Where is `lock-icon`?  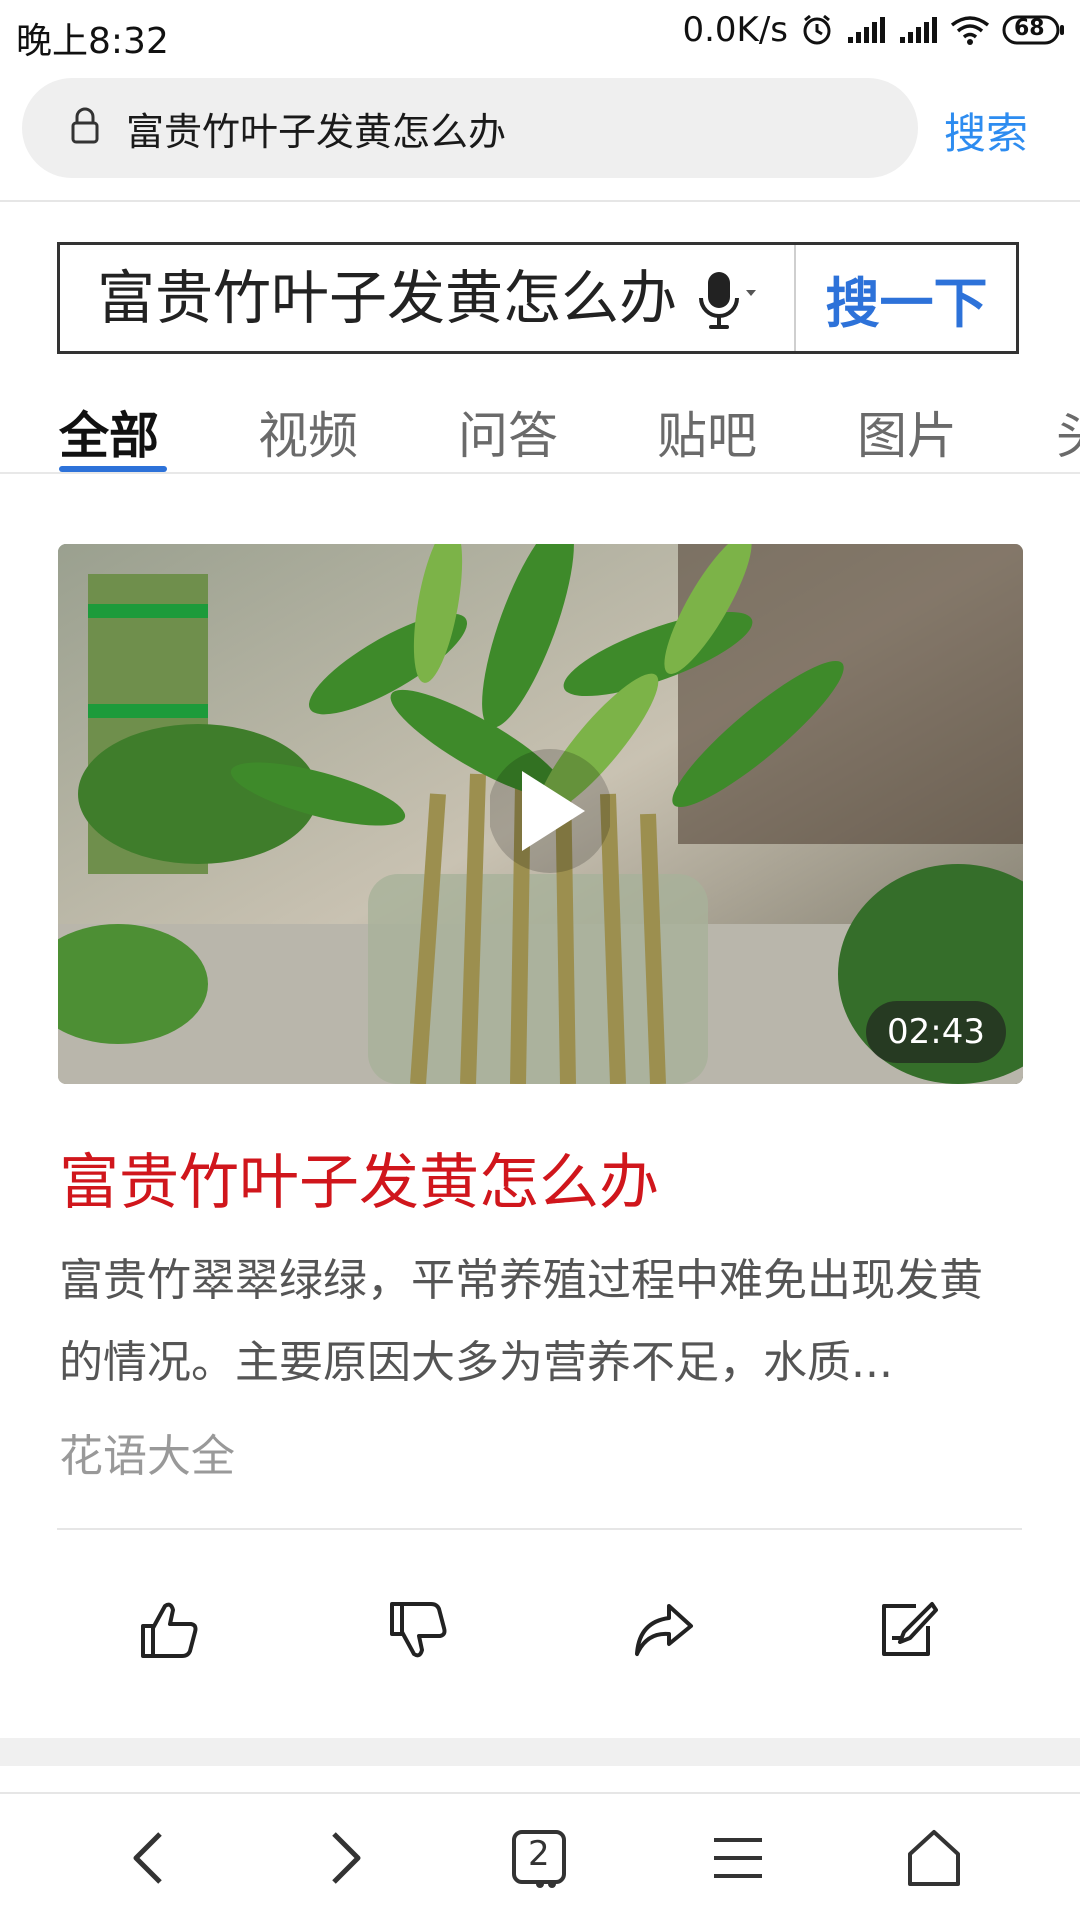 lock-icon is located at coordinates (85, 126).